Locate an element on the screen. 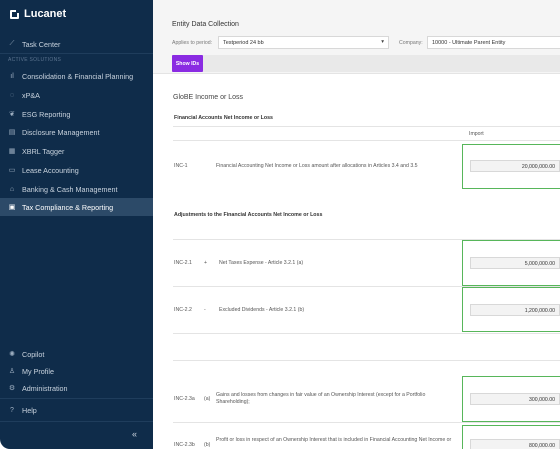  row-sign: (b) is located at coordinates (207, 445).